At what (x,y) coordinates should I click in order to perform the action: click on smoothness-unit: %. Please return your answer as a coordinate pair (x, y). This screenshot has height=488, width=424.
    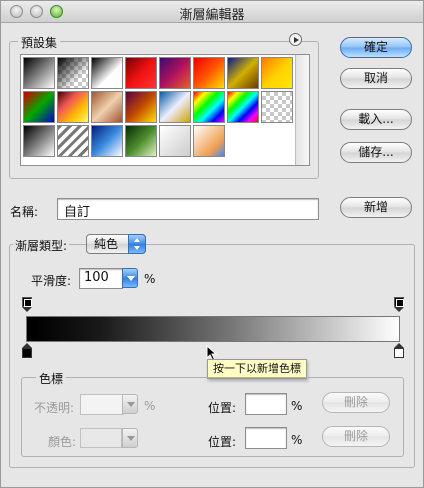
    Looking at the image, I should click on (150, 279).